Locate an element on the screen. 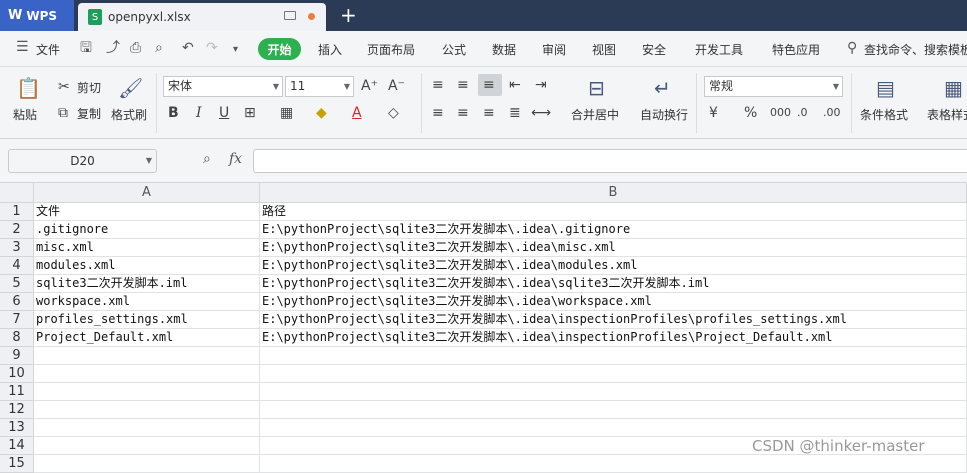 This screenshot has width=967, height=473. row-header: 12 is located at coordinates (17, 410).